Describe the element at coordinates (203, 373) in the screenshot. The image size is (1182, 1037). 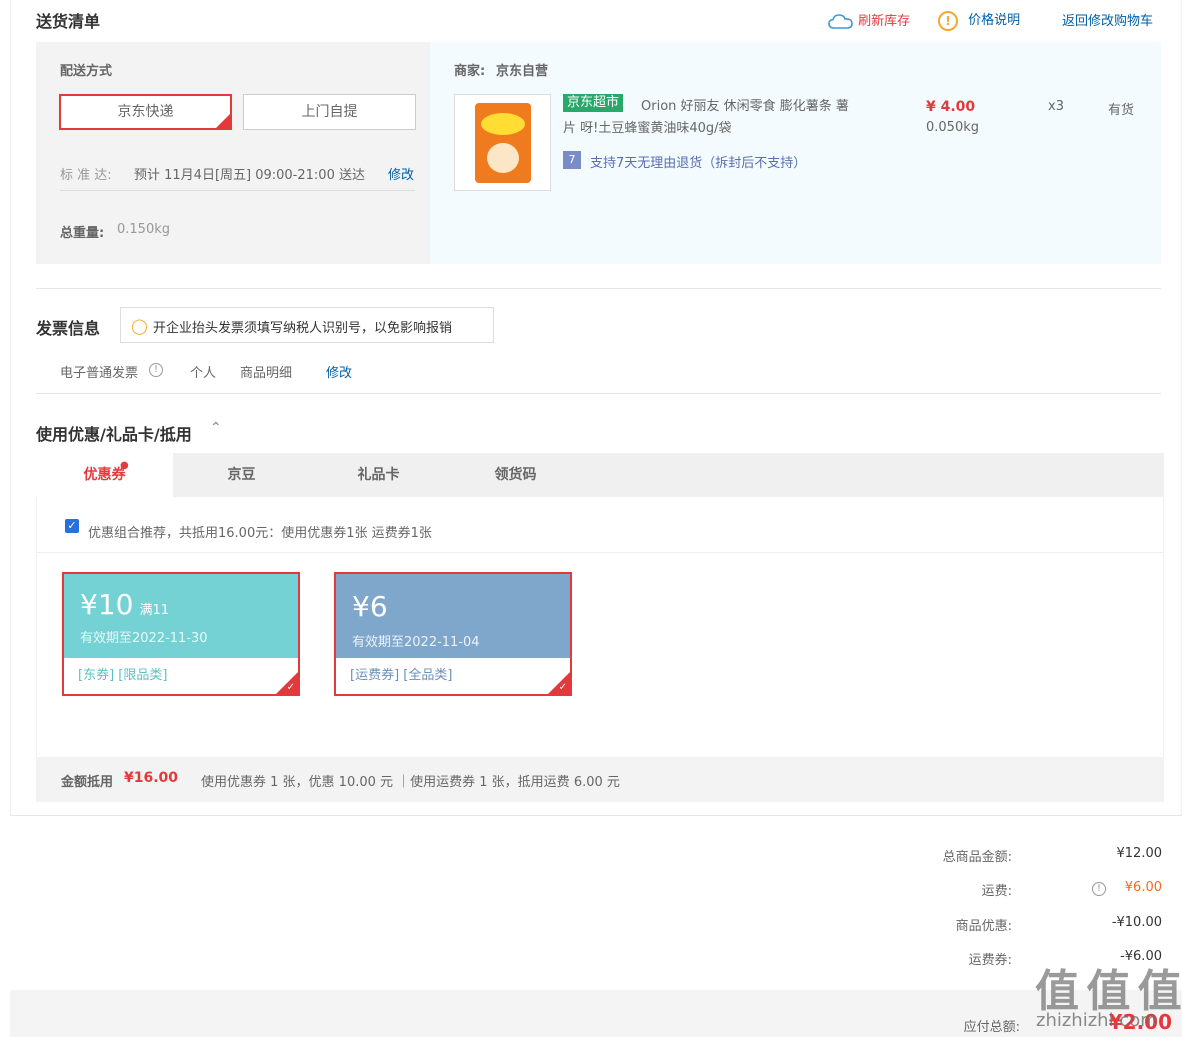
I see `invoice-personal: 个人` at that location.